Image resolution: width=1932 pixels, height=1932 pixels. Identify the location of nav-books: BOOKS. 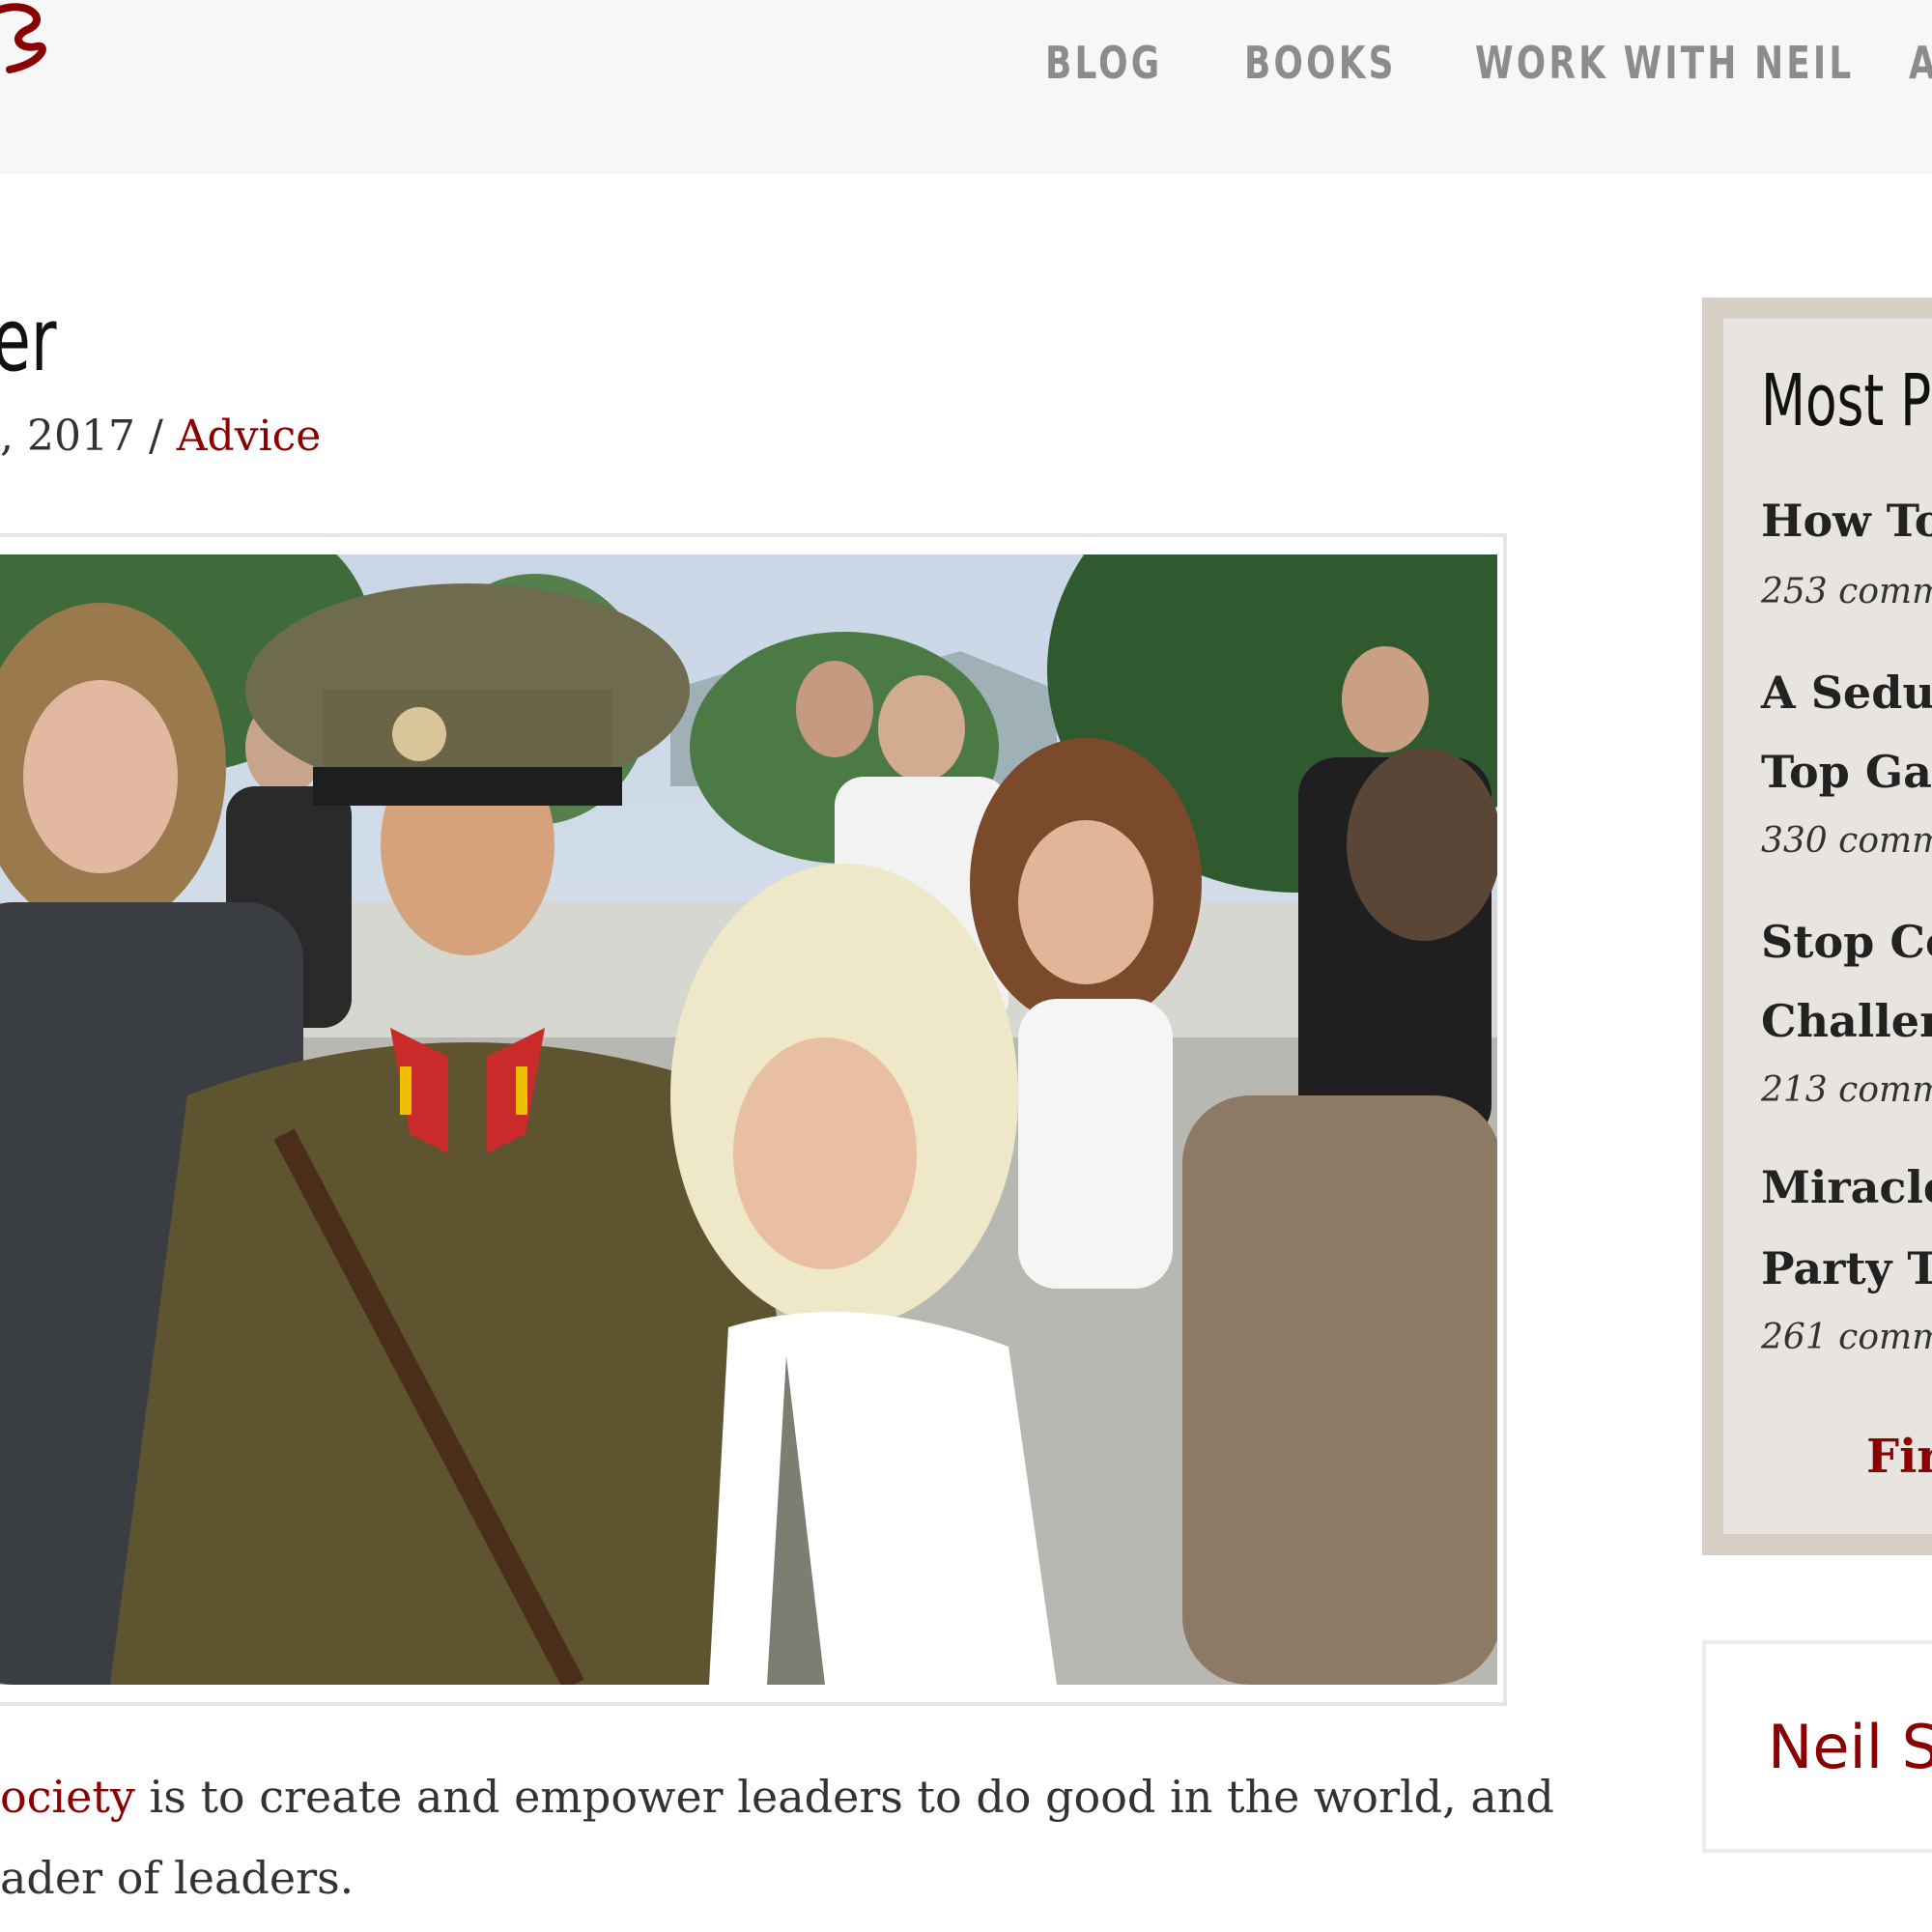
(1320, 63).